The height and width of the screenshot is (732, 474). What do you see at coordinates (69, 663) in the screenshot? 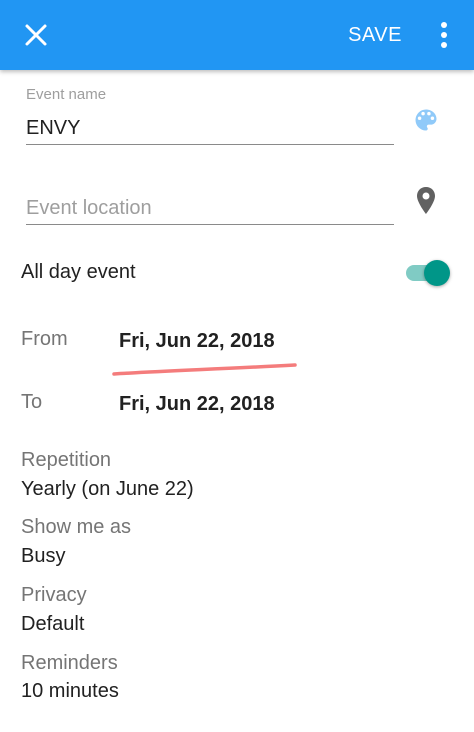
I see `reminders-label: Reminders` at bounding box center [69, 663].